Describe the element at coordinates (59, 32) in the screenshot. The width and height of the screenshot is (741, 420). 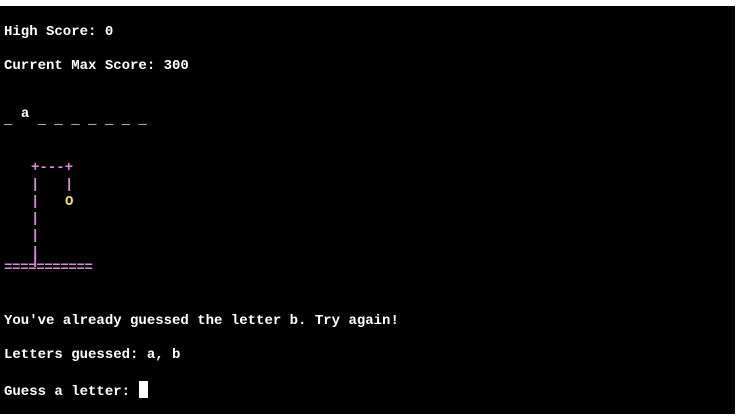
I see `high-score-text: High Score: 0` at that location.